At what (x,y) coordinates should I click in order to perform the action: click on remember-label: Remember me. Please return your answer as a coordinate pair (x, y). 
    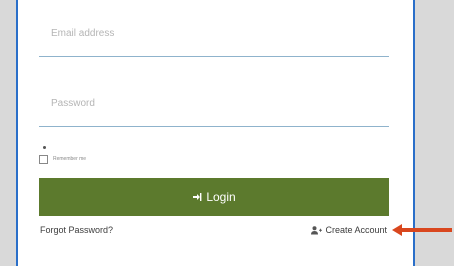
    Looking at the image, I should click on (70, 159).